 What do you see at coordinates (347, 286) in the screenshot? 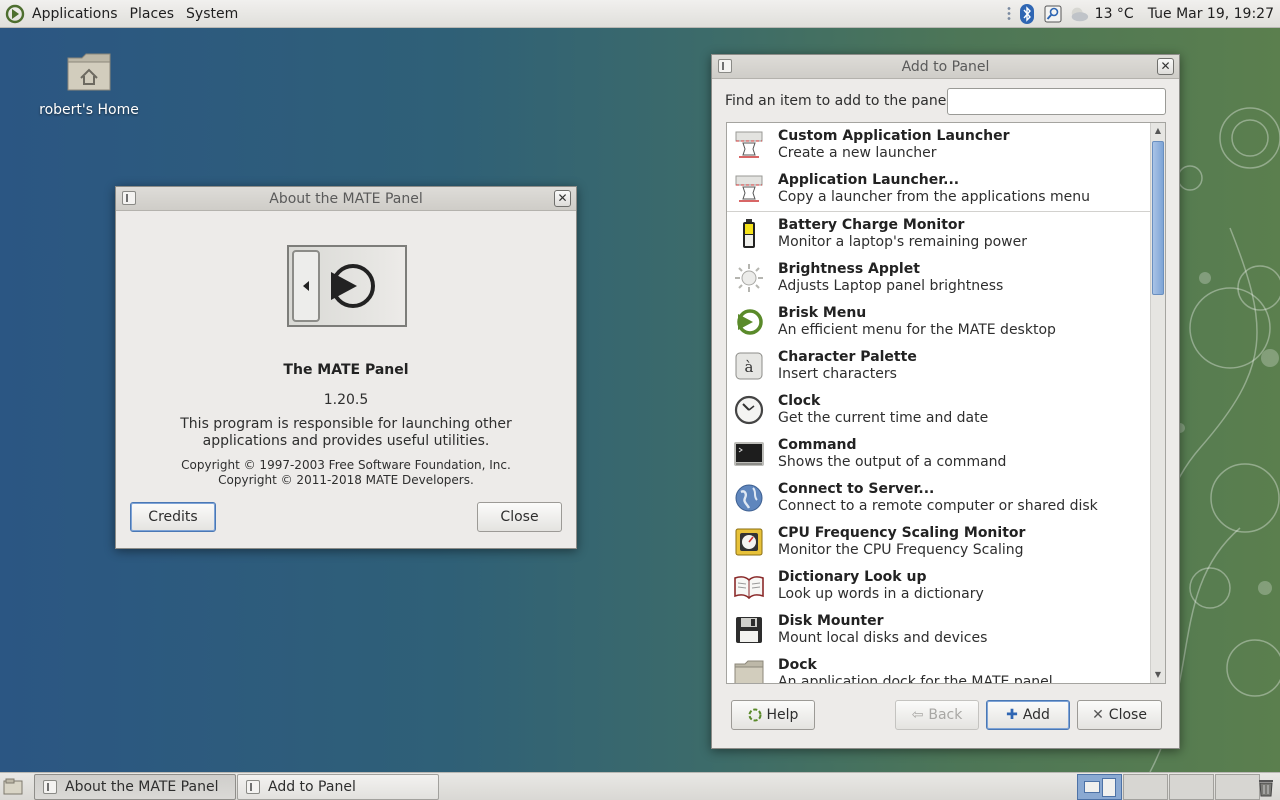
I see `mate-panel-logo-icon` at bounding box center [347, 286].